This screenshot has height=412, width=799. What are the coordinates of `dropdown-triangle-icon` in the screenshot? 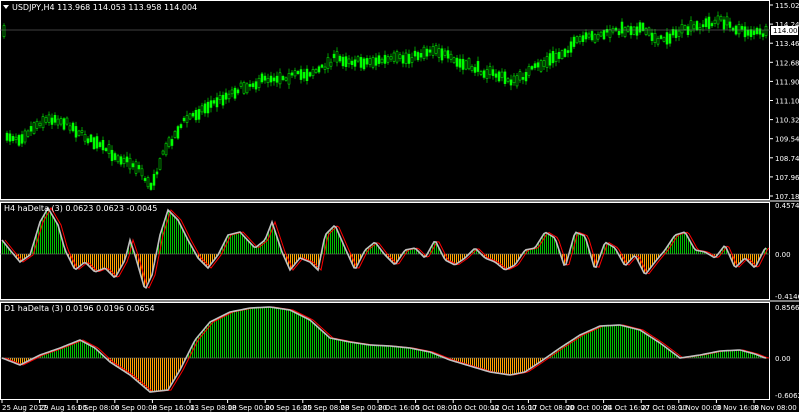 It's located at (6, 7).